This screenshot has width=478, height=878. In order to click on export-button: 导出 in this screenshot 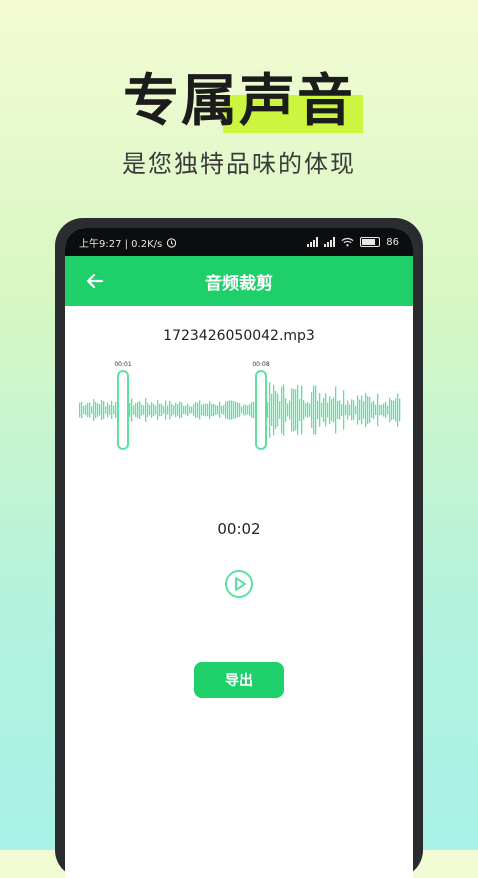, I will do `click(239, 680)`.